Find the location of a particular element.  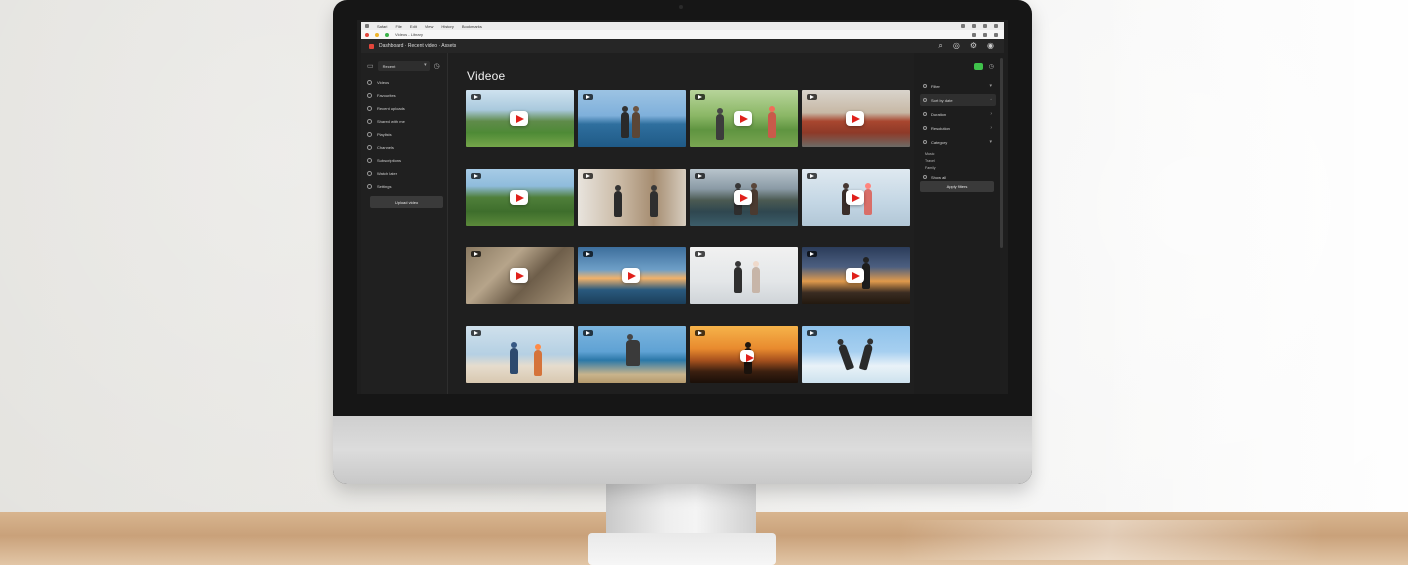

menu-item-view: View is located at coordinates (429, 26).